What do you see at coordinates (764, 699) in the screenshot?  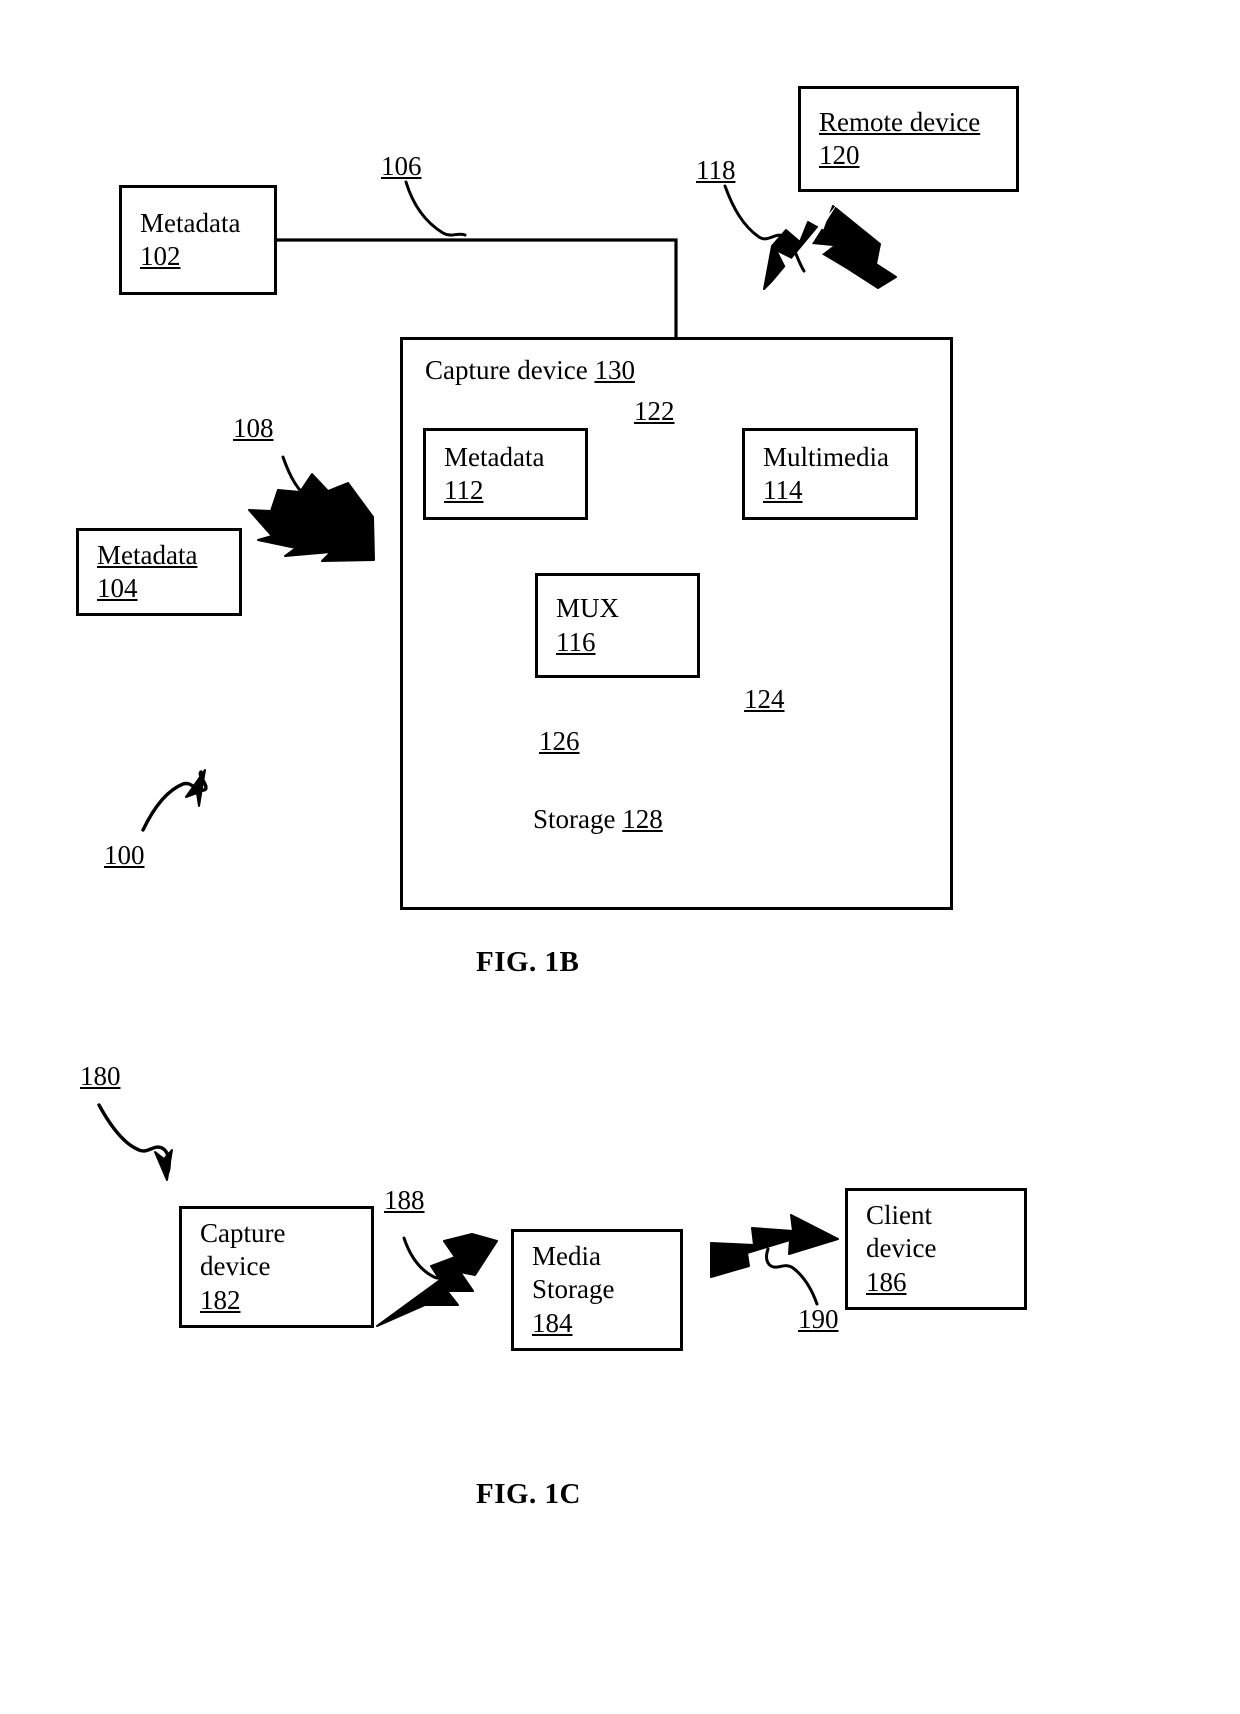 I see `ref-124: 124` at bounding box center [764, 699].